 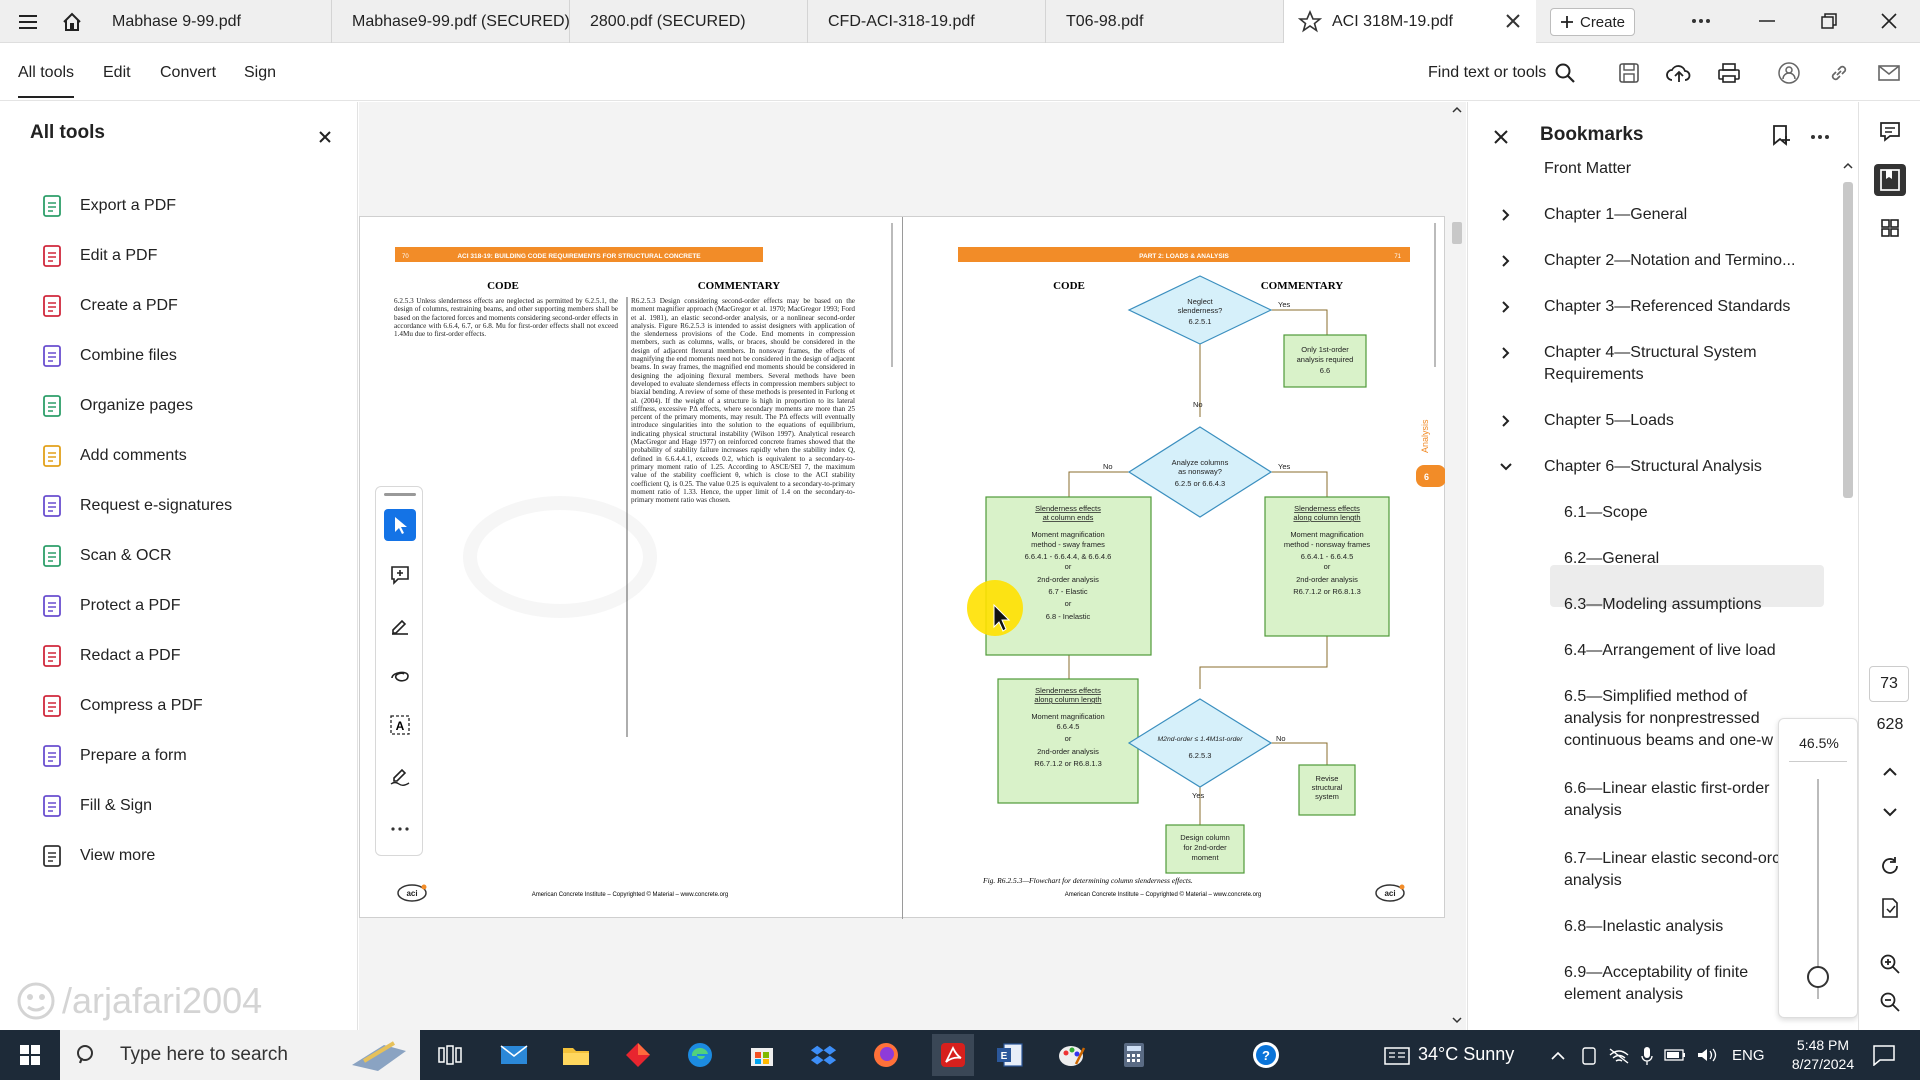 What do you see at coordinates (98, 256) in the screenshot?
I see `tool-edit-a-pdf: Edit a PDF` at bounding box center [98, 256].